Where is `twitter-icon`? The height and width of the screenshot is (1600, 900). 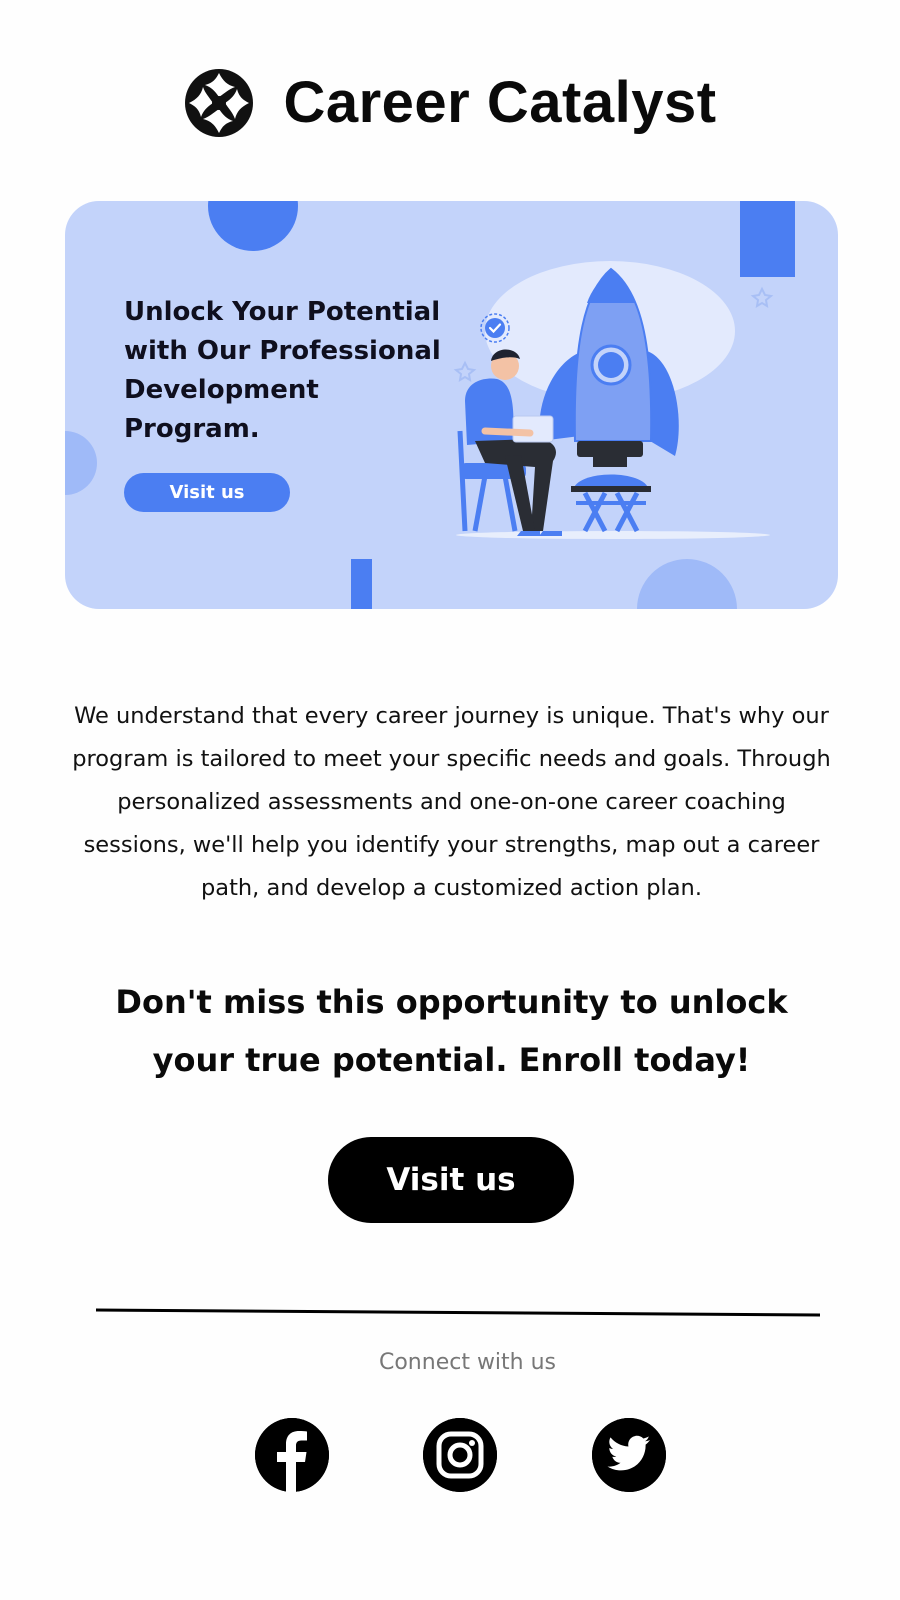
twitter-icon is located at coordinates (629, 1455).